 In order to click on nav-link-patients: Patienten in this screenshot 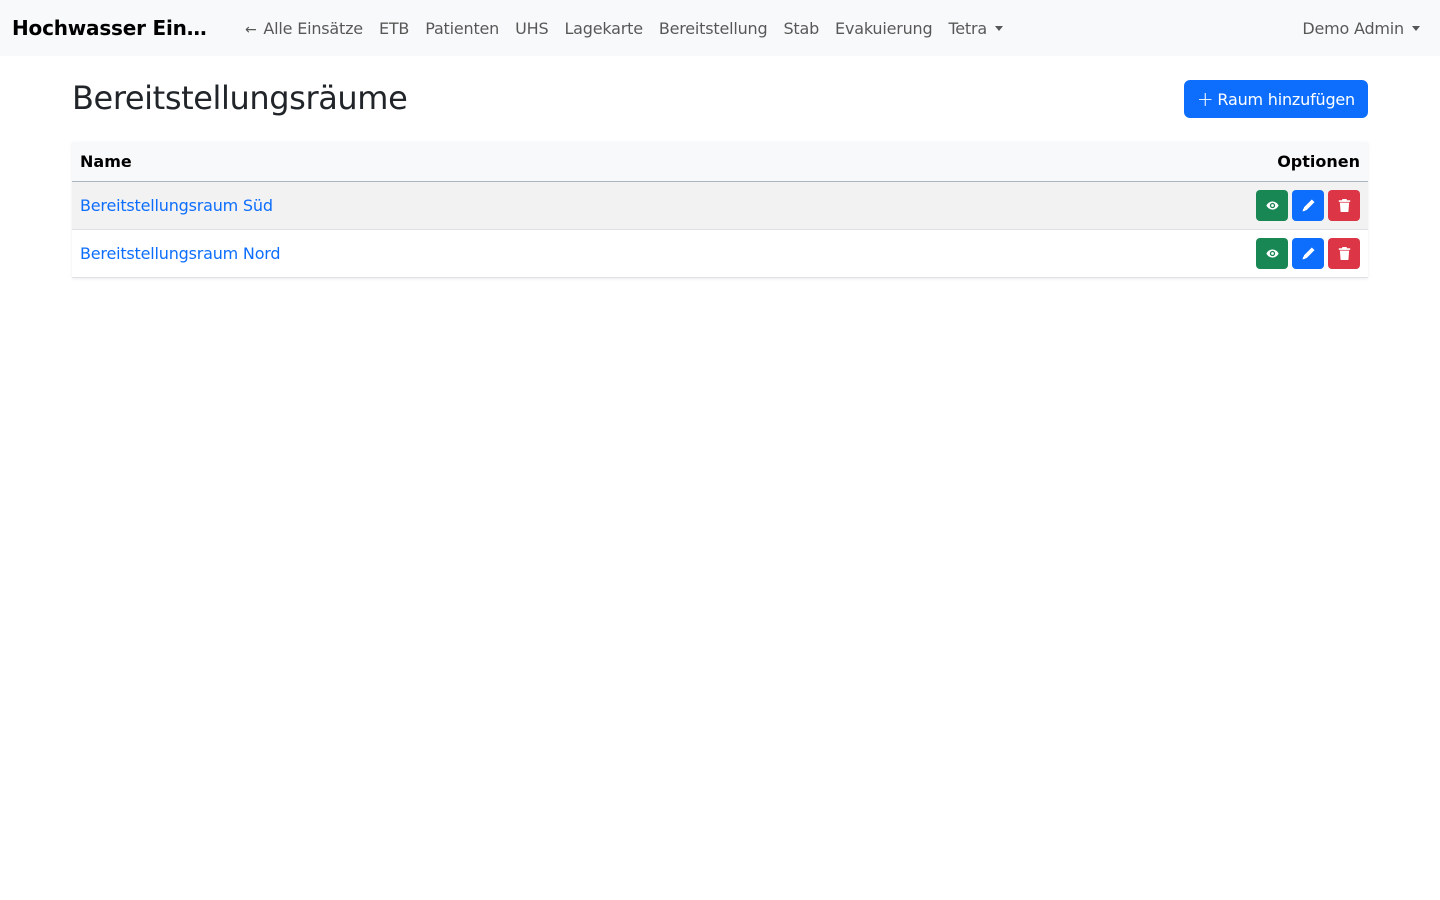, I will do `click(462, 28)`.